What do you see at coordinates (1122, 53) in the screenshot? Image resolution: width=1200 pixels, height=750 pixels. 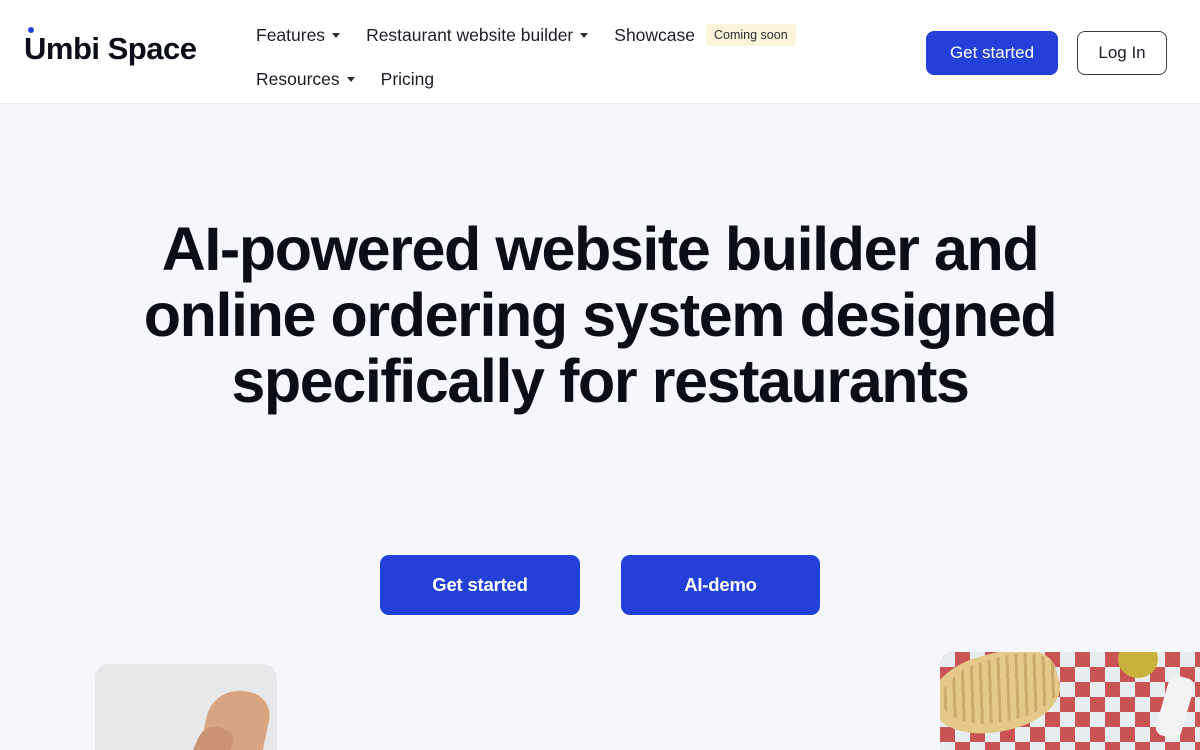 I see `header-login-button: Log In` at bounding box center [1122, 53].